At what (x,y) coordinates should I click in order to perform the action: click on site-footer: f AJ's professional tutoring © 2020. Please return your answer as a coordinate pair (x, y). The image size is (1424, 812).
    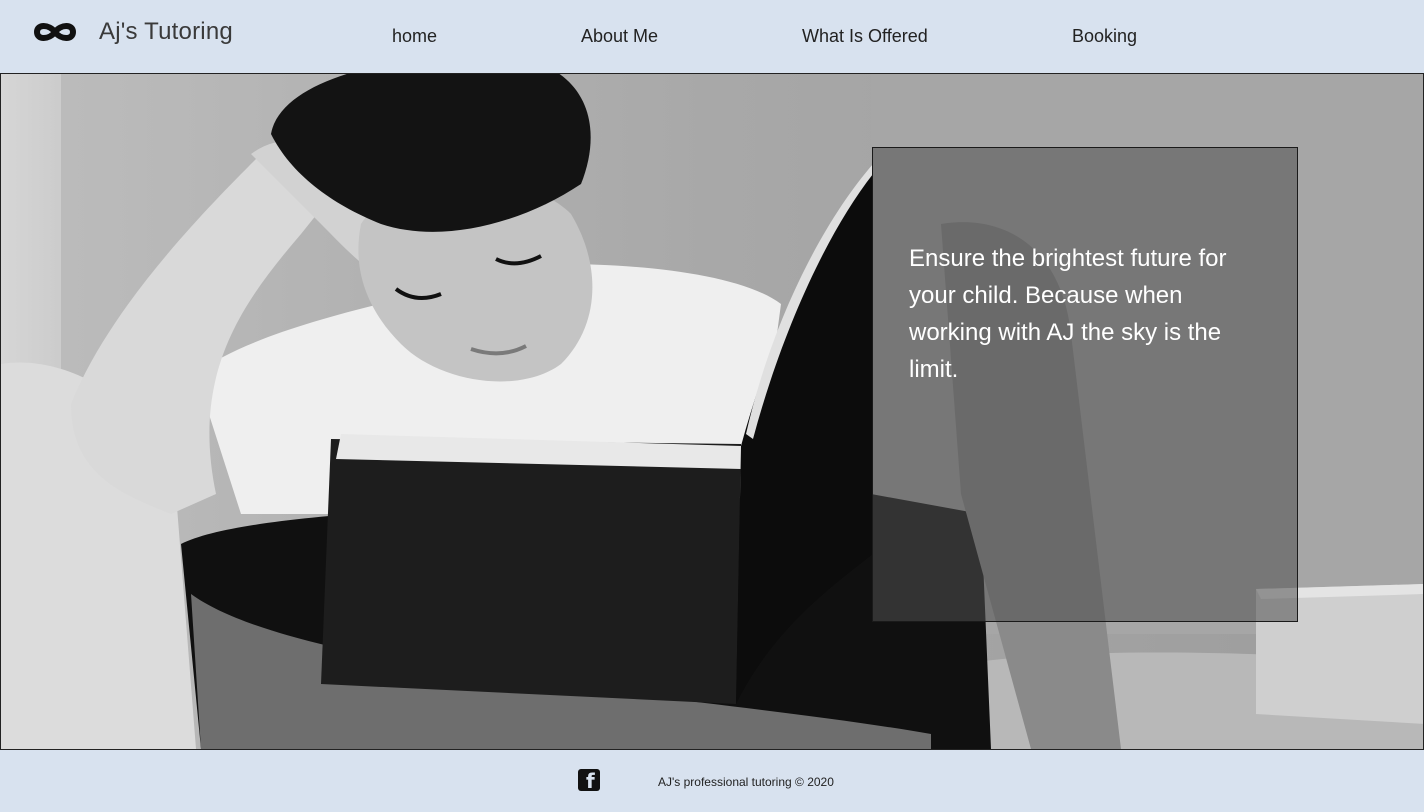
    Looking at the image, I should click on (712, 780).